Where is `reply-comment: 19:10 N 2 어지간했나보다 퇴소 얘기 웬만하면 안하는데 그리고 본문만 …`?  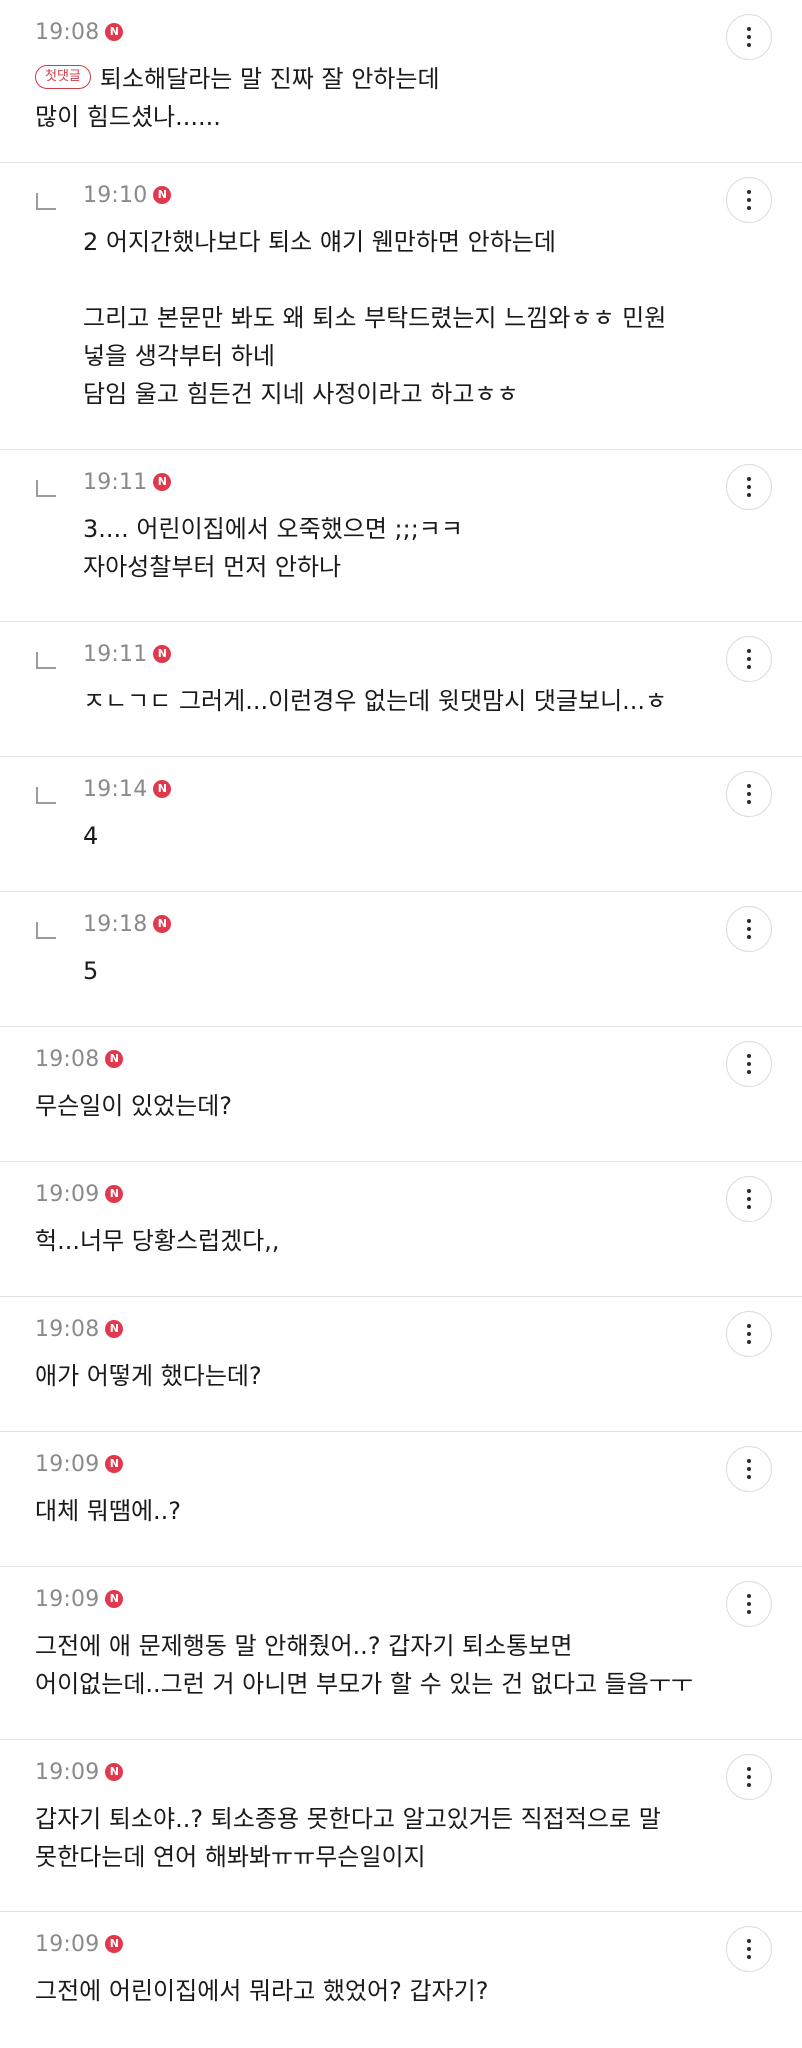 reply-comment: 19:10 N 2 어지간했나보다 퇴소 얘기 웬만하면 안하는데 그리고 본문만 … is located at coordinates (401, 306).